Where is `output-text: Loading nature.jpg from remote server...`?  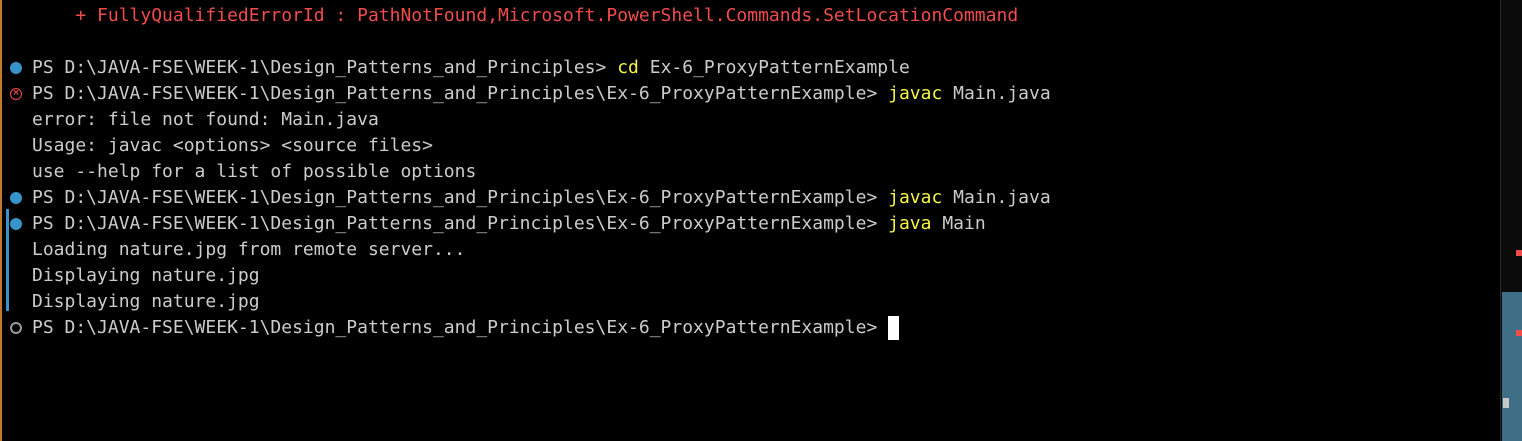
output-text: Loading nature.jpg from remote server... is located at coordinates (249, 249).